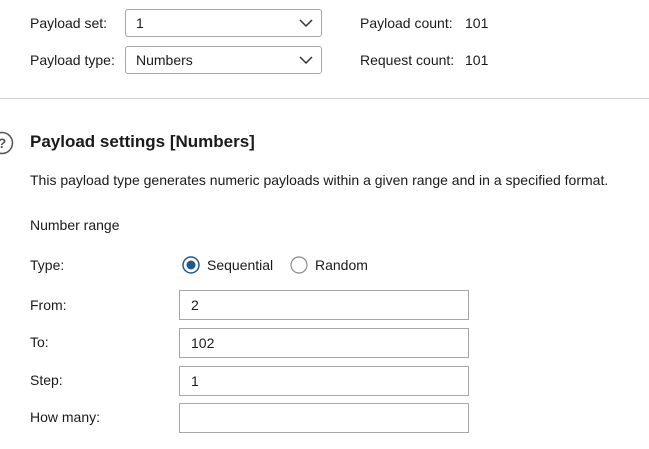 This screenshot has height=449, width=649. What do you see at coordinates (191, 265) in the screenshot?
I see `sequential-radio` at bounding box center [191, 265].